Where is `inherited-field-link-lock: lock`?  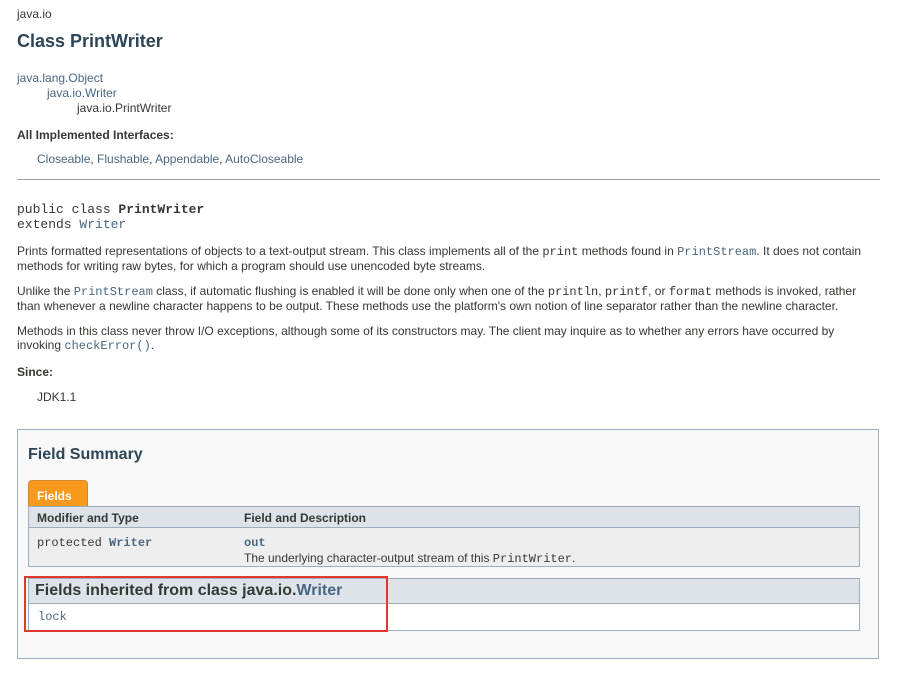
inherited-field-link-lock: lock is located at coordinates (52, 617).